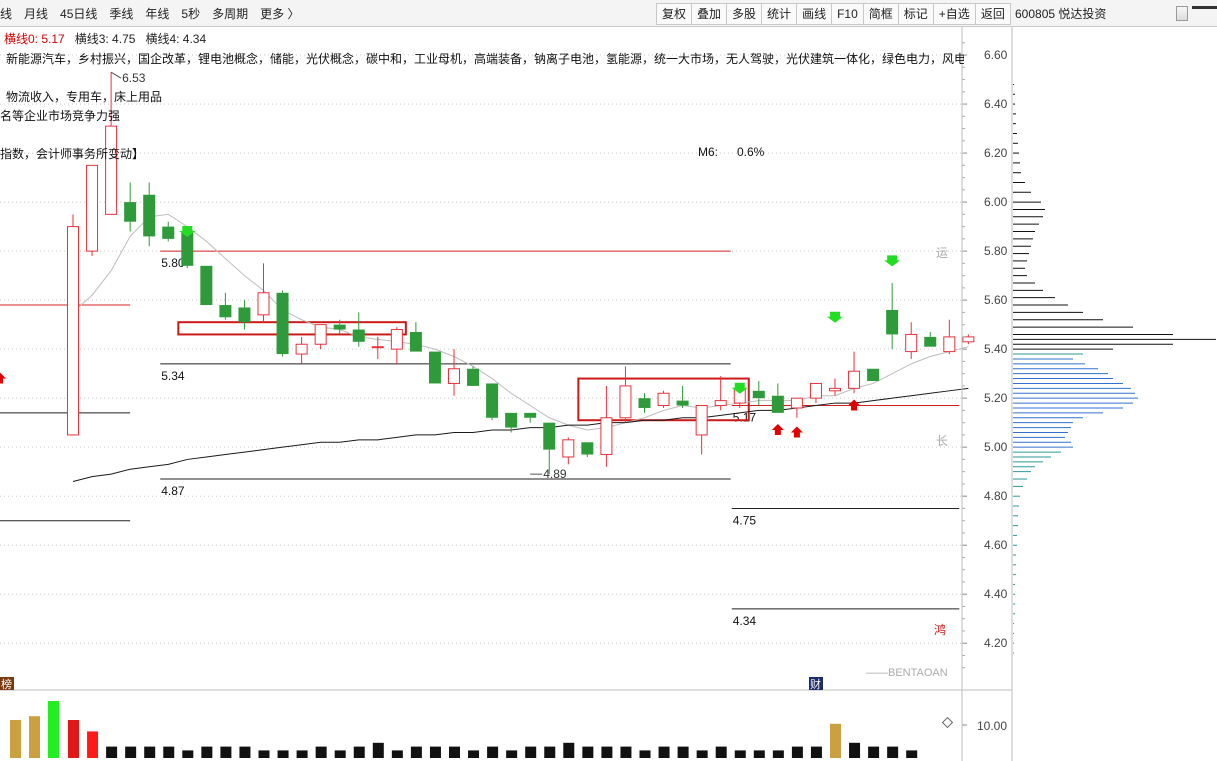  Describe the element at coordinates (996, 202) in the screenshot. I see `y-tick-label: 6.00` at that location.